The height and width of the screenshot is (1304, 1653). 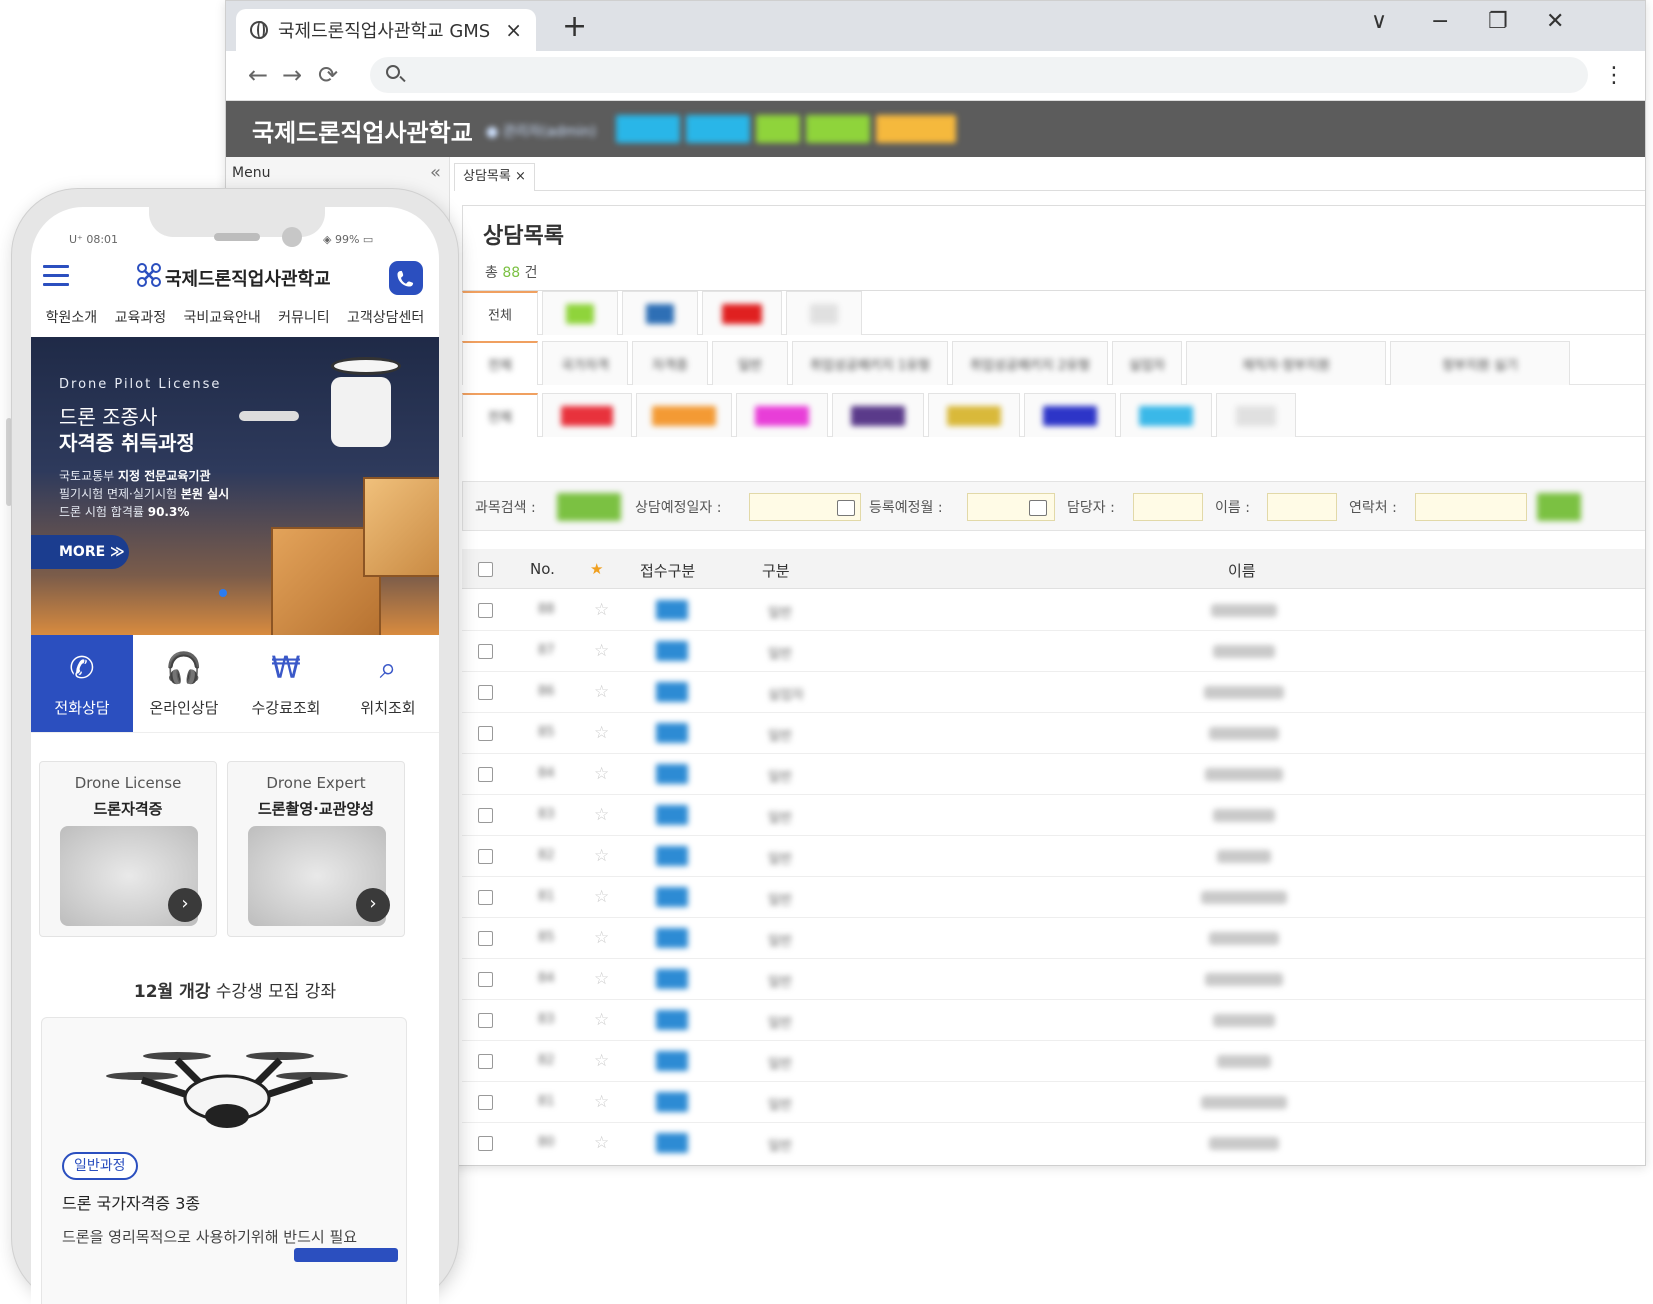 What do you see at coordinates (670, 363) in the screenshot?
I see `filter2-item: 자격증` at bounding box center [670, 363].